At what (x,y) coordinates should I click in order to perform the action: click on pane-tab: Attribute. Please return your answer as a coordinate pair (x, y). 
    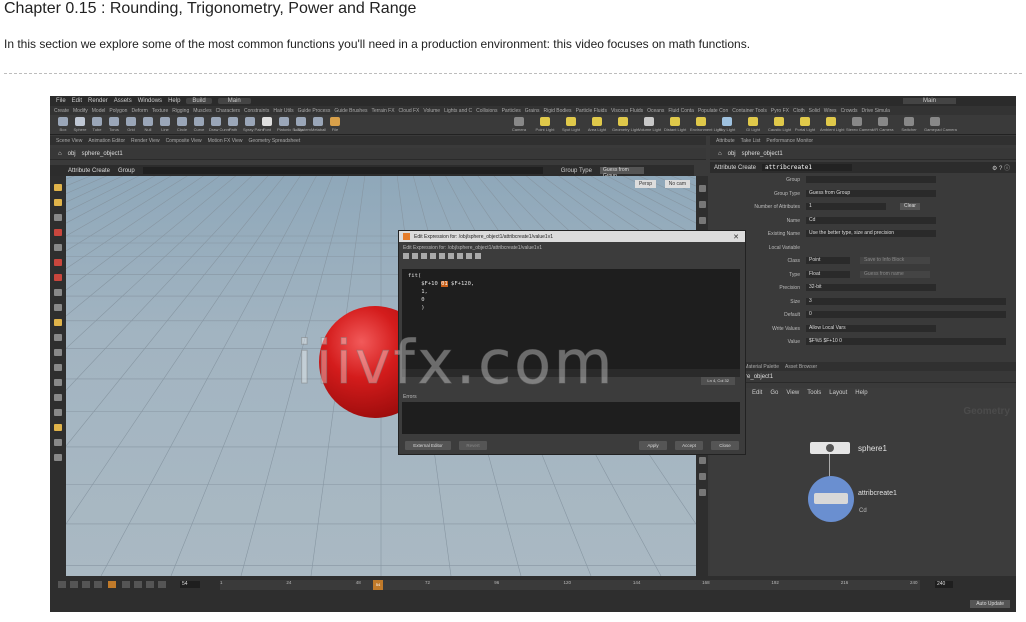
    Looking at the image, I should click on (725, 141).